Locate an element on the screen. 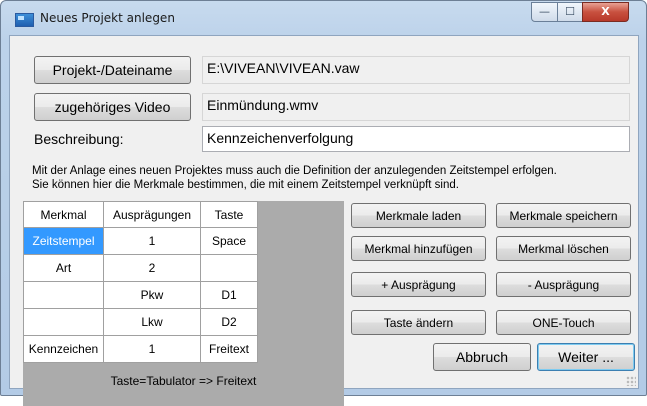 The width and height of the screenshot is (647, 406). table-row: Lkw D2 is located at coordinates (140, 322).